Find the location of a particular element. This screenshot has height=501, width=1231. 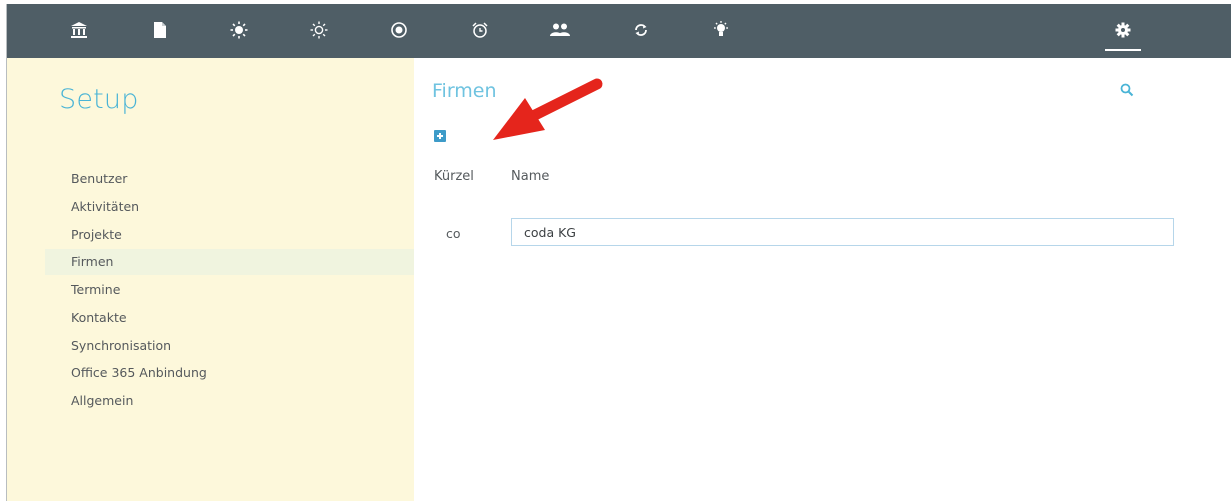

sidebar-item-firmen: Firmen is located at coordinates (229, 262).